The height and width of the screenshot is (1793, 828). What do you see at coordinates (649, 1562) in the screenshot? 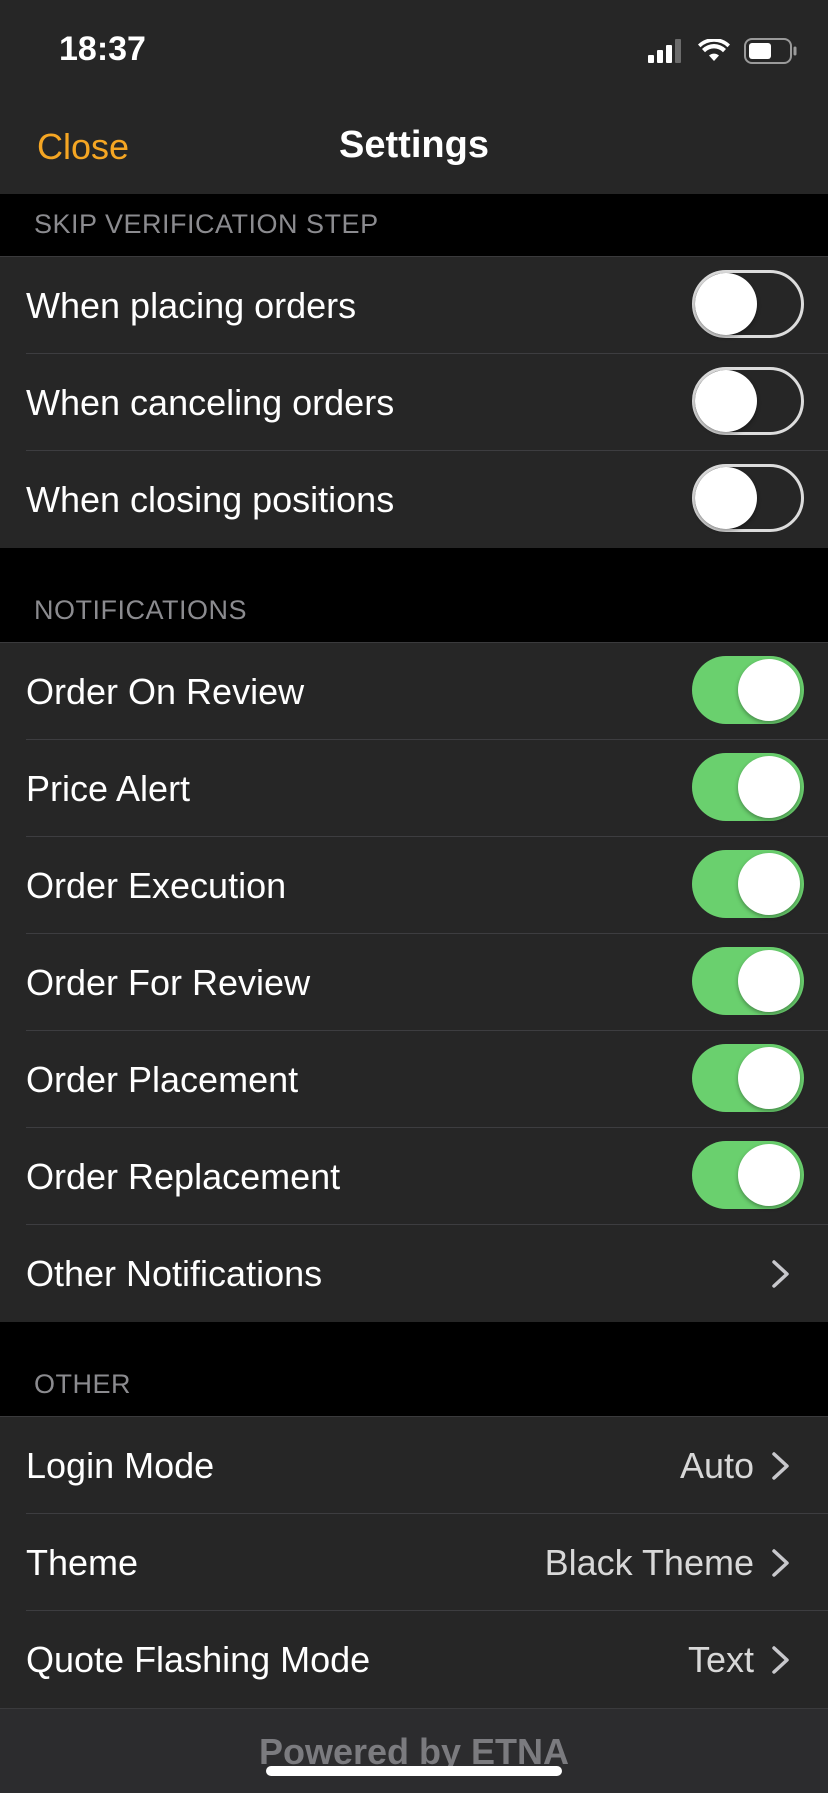
I see `row-value: Black Theme` at bounding box center [649, 1562].